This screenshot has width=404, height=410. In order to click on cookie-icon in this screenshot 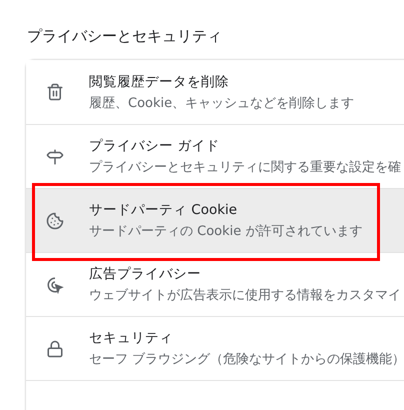, I will do `click(55, 221)`.